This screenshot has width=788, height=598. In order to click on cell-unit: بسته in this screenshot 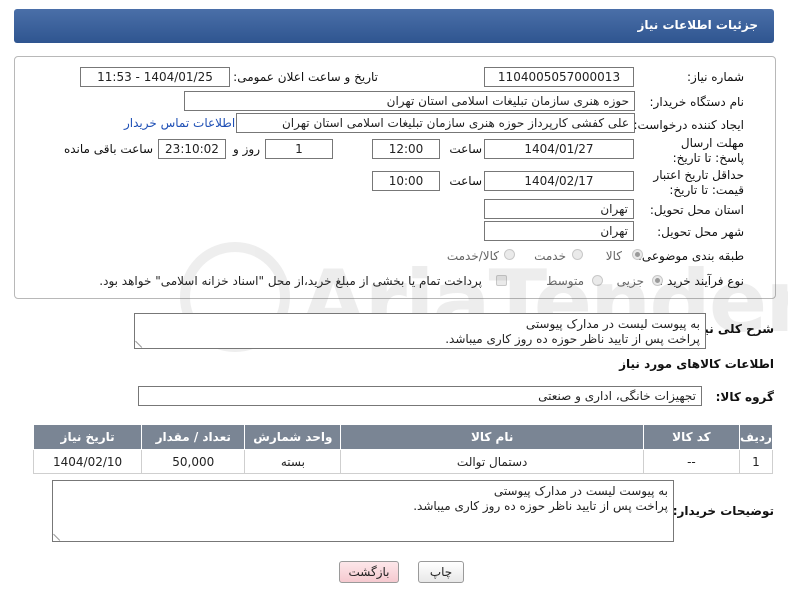, I will do `click(293, 461)`.